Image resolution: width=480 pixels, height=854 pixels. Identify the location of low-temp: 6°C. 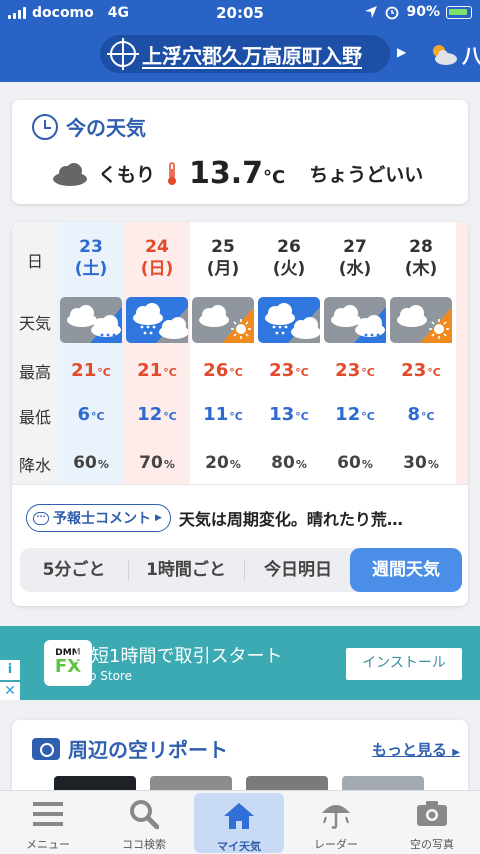
(91, 414).